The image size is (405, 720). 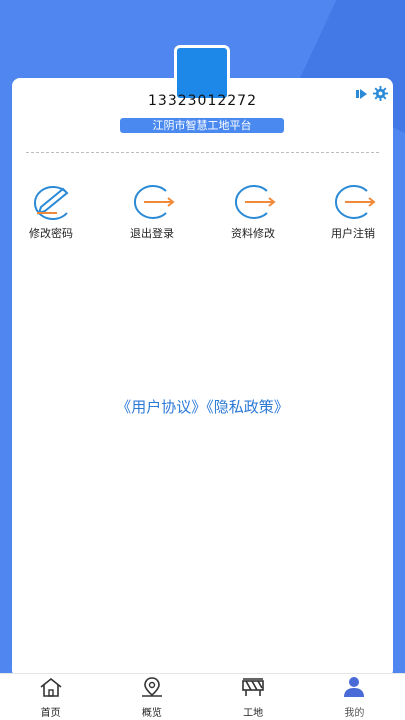 What do you see at coordinates (50, 713) in the screenshot?
I see `tab-label: 首页` at bounding box center [50, 713].